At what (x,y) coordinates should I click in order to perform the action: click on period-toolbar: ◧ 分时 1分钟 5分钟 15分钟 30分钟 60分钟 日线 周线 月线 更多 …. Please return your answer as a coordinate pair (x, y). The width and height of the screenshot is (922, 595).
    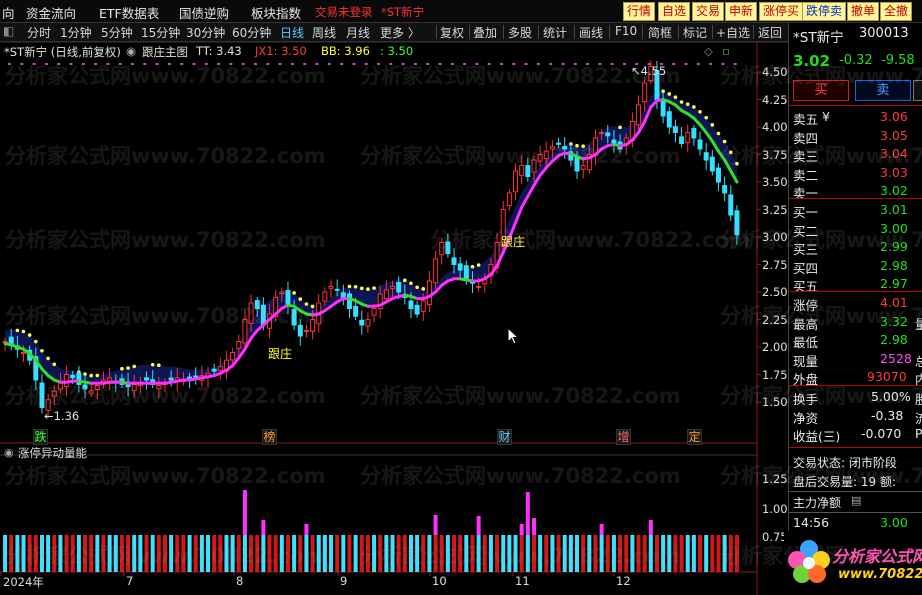
    Looking at the image, I should click on (394, 32).